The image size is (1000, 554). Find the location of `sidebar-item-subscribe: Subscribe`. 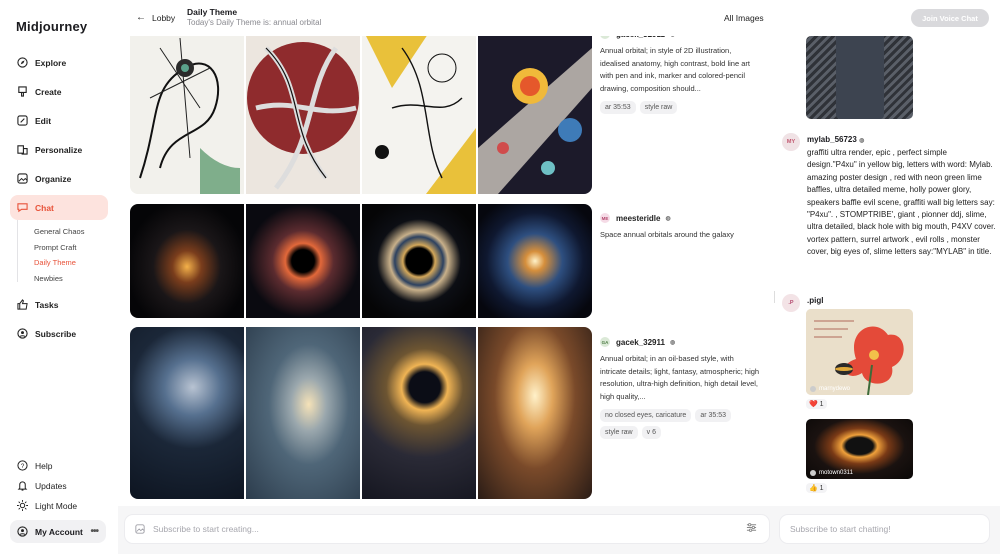

sidebar-item-subscribe: Subscribe is located at coordinates (59, 333).